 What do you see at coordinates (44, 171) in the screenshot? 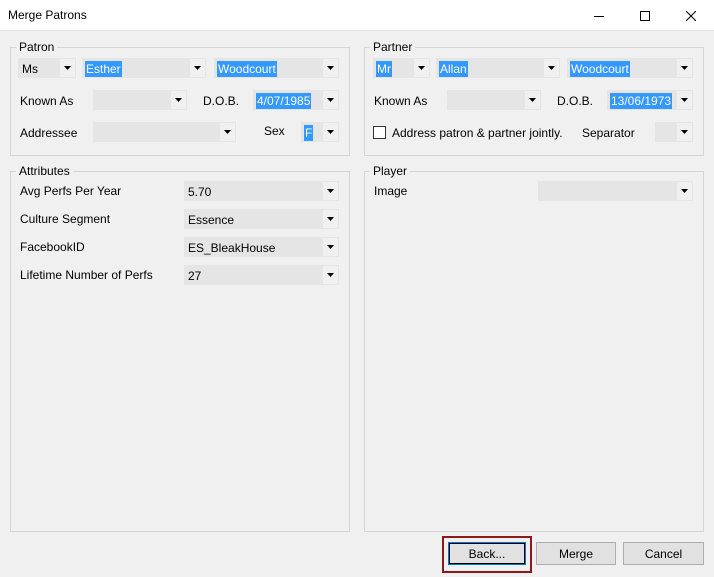
I see `attributes-legend: Attributes` at bounding box center [44, 171].